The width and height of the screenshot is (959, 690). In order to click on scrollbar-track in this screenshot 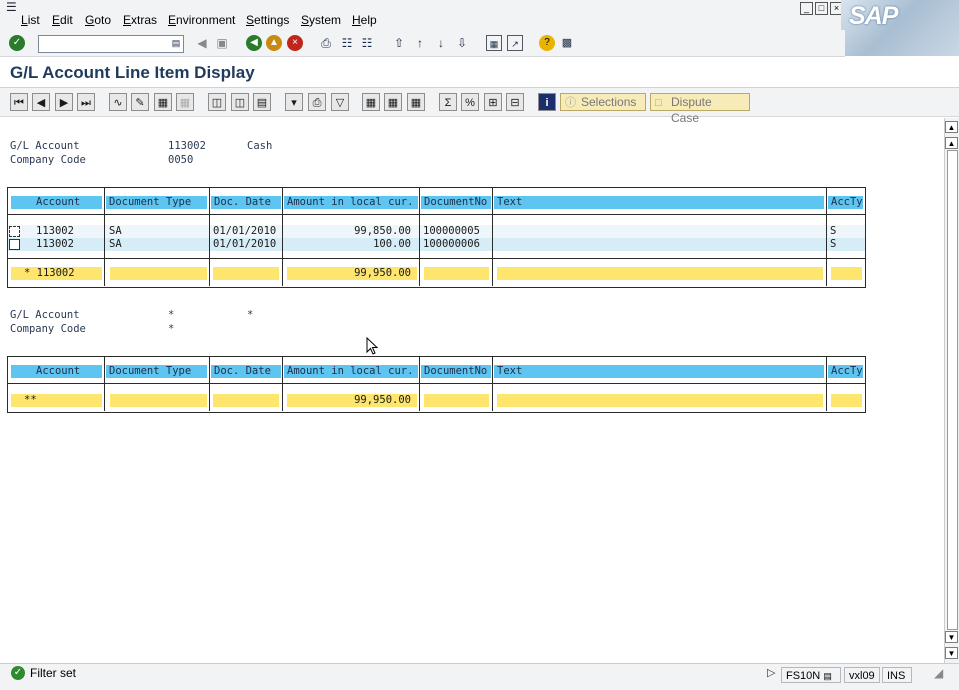, I will do `click(952, 390)`.